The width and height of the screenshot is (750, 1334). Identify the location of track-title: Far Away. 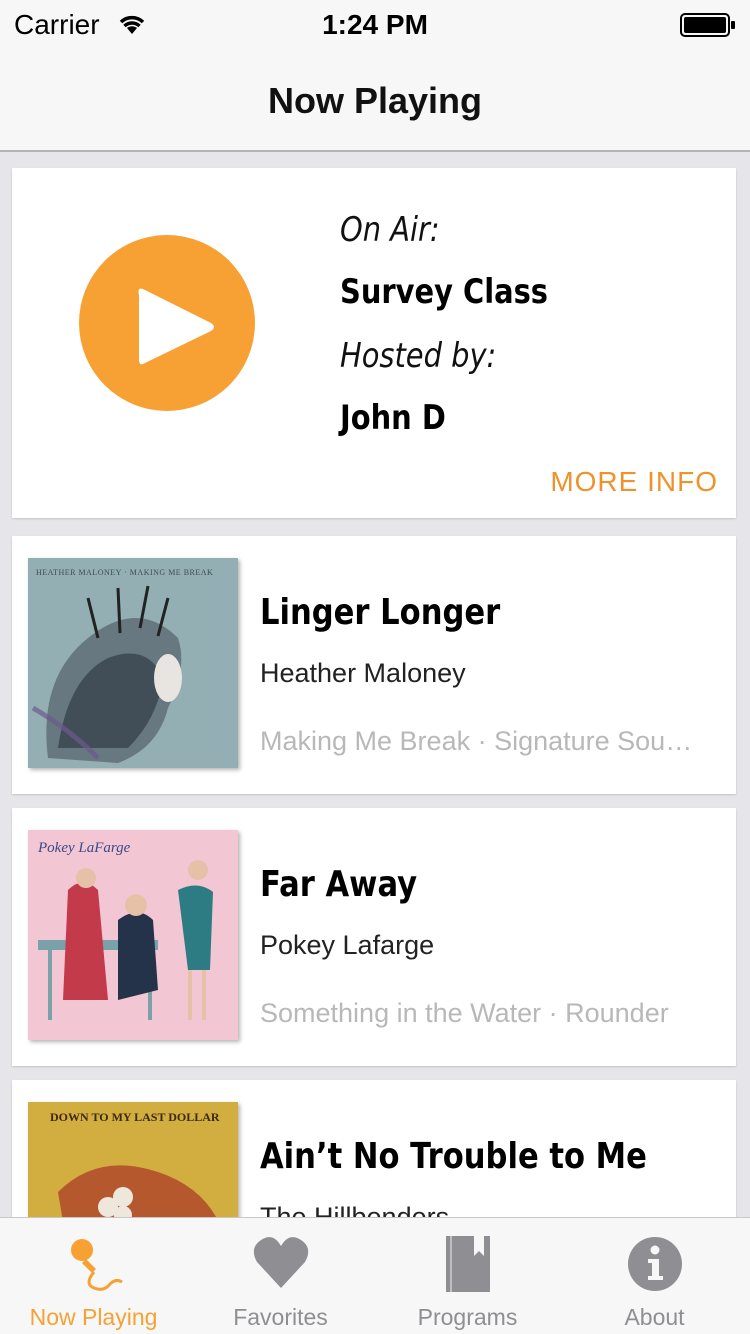
(339, 884).